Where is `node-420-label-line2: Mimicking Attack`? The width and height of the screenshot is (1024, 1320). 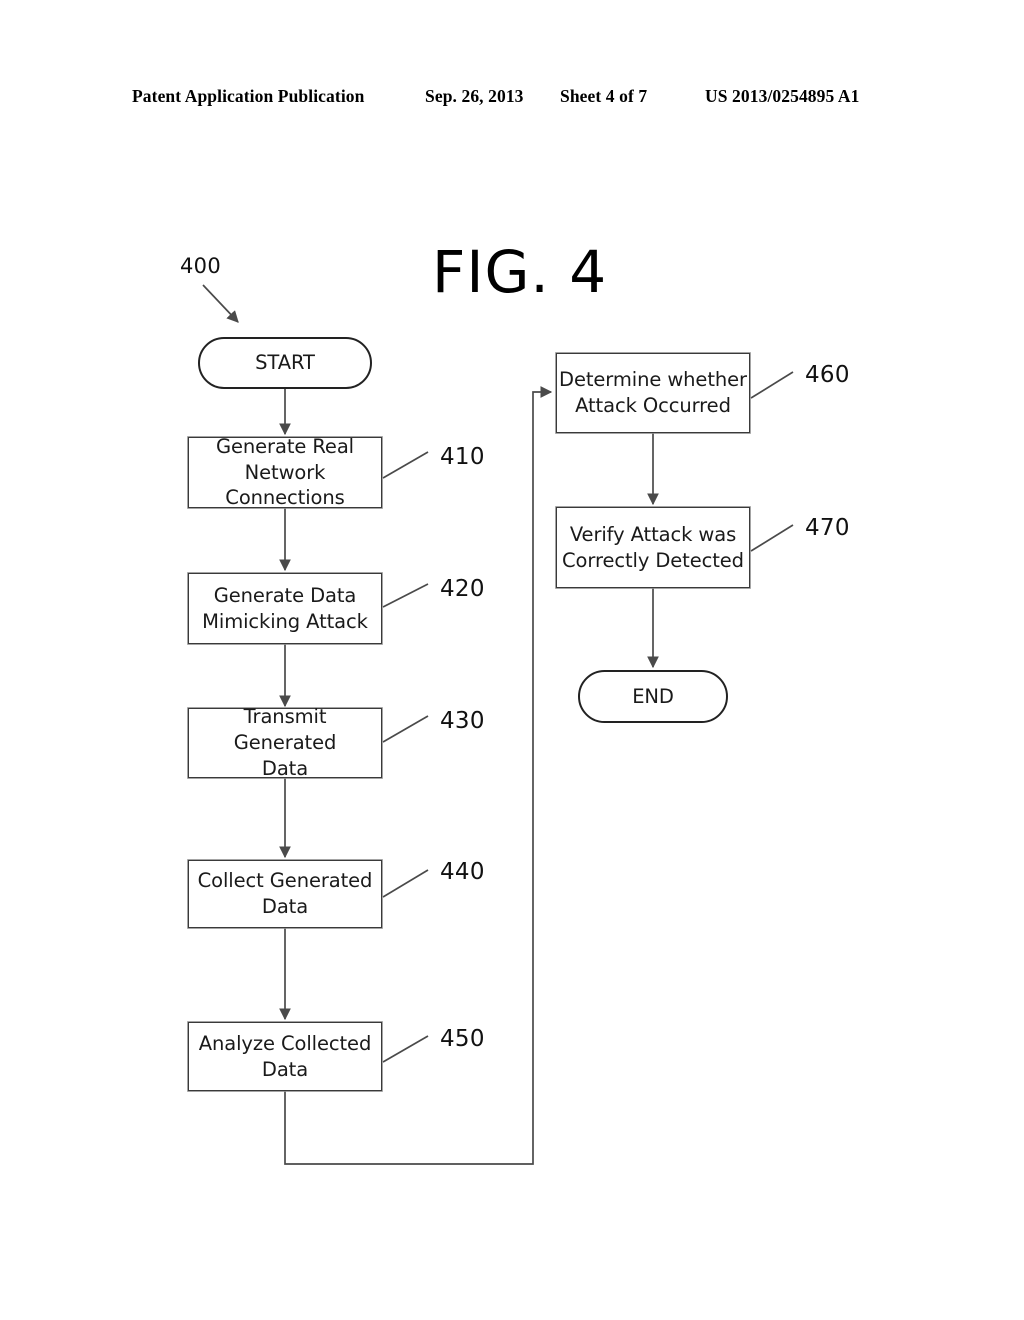 node-420-label-line2: Mimicking Attack is located at coordinates (285, 621).